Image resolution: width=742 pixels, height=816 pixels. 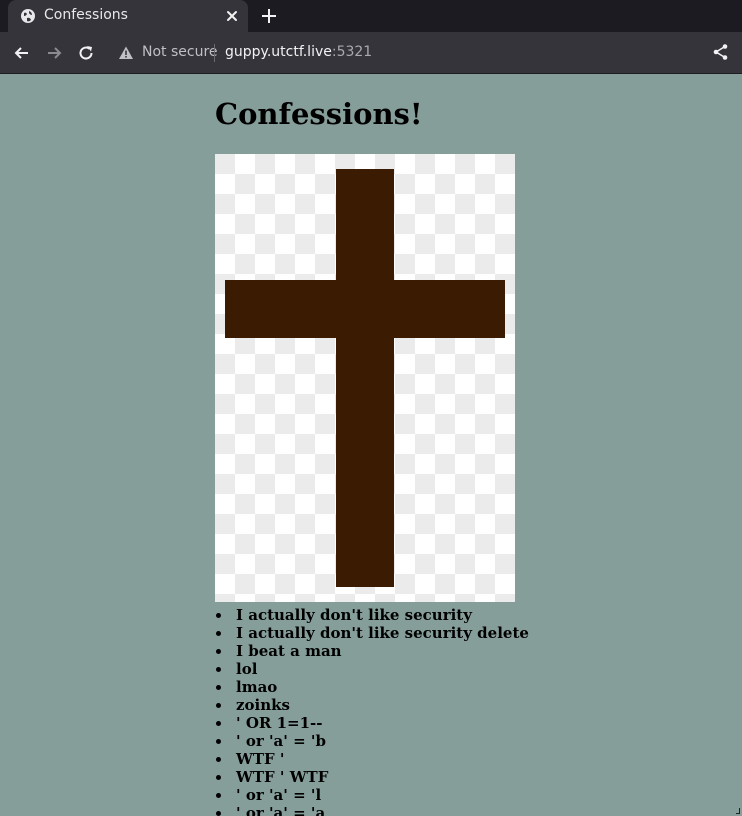 What do you see at coordinates (738, 811) in the screenshot?
I see `resize-grip` at bounding box center [738, 811].